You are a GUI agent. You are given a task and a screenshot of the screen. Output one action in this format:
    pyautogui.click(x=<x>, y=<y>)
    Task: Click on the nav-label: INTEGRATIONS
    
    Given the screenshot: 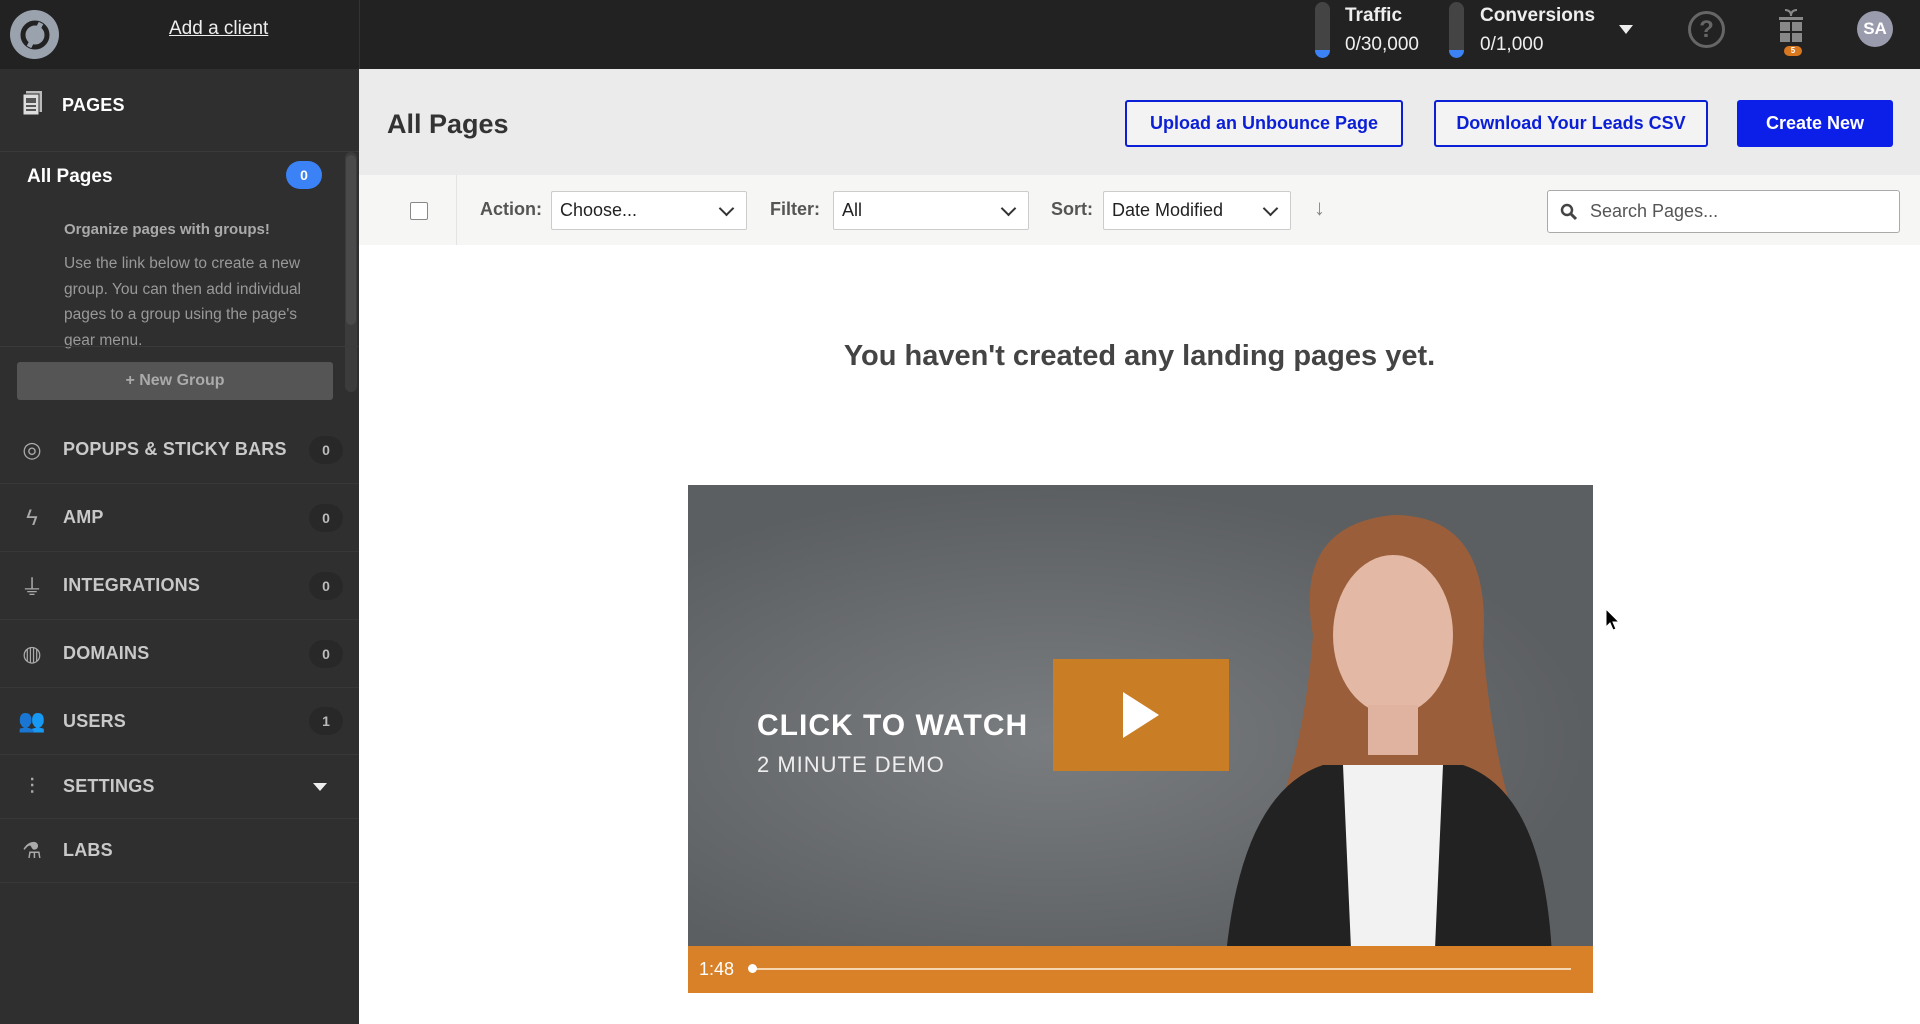 What is the action you would take?
    pyautogui.click(x=132, y=585)
    